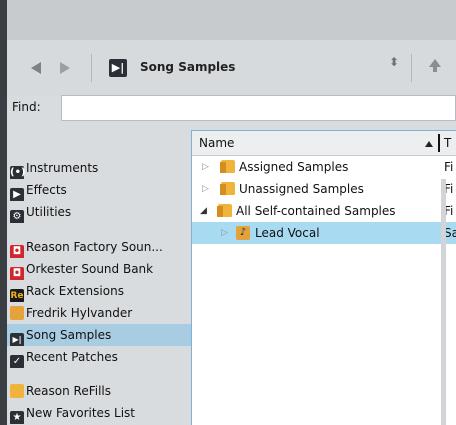 The width and height of the screenshot is (456, 425). Describe the element at coordinates (99, 212) in the screenshot. I see `sidebar-item-utilities: ⚙ Utilities` at that location.